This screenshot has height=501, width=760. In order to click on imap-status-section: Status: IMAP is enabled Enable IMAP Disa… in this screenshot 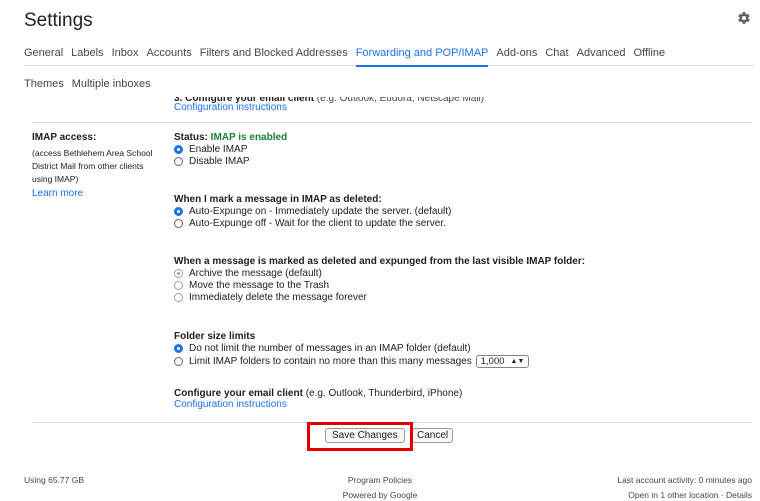, I will do `click(230, 149)`.